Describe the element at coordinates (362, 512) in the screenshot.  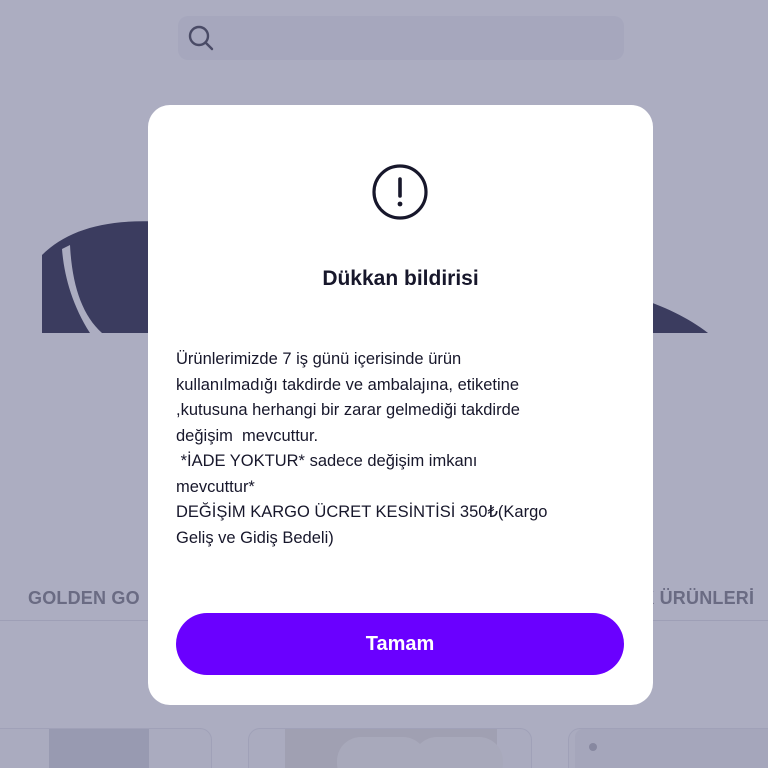
I see `dialog-body-line: DEĞİŞİM KARGO ÜCRET KESİNTİSİ 350₺(Kargo` at that location.